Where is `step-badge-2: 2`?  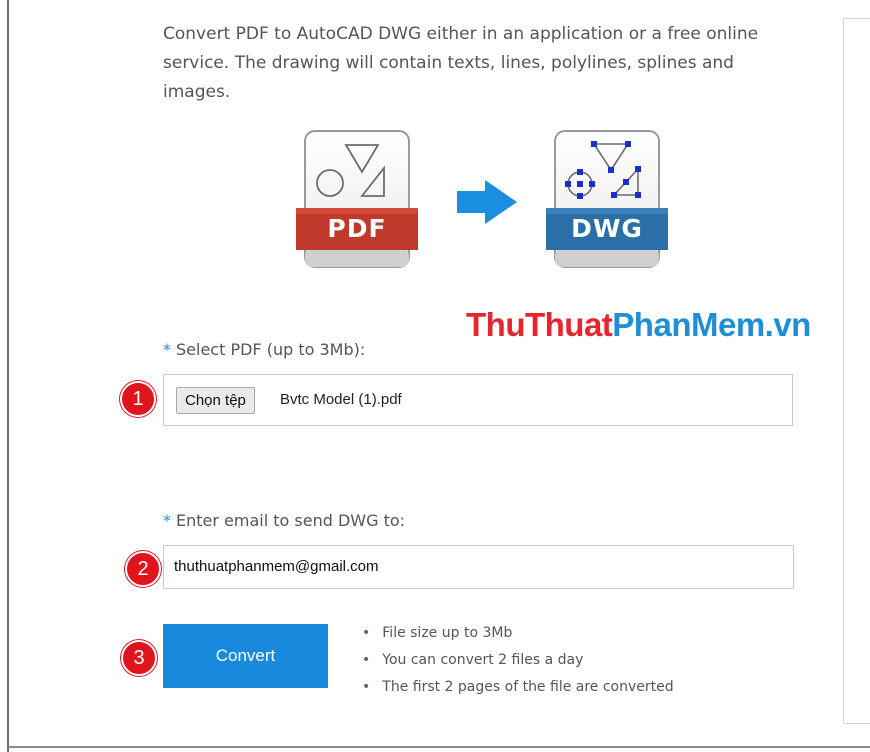
step-badge-2: 2 is located at coordinates (143, 569).